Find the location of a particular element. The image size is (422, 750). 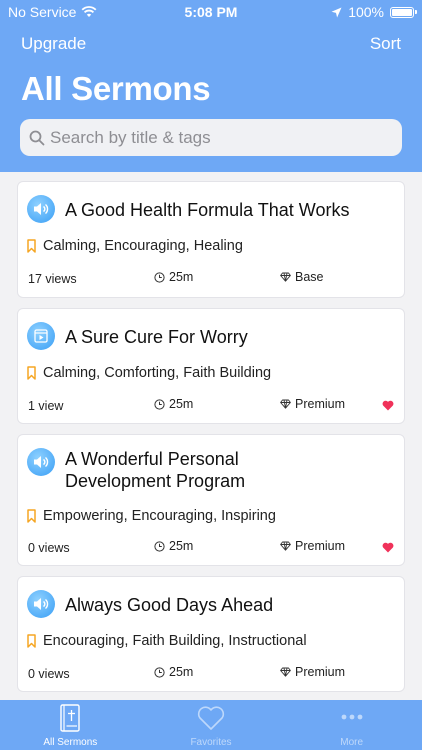

sermon-title: A Good Health Formula That Works is located at coordinates (207, 210).